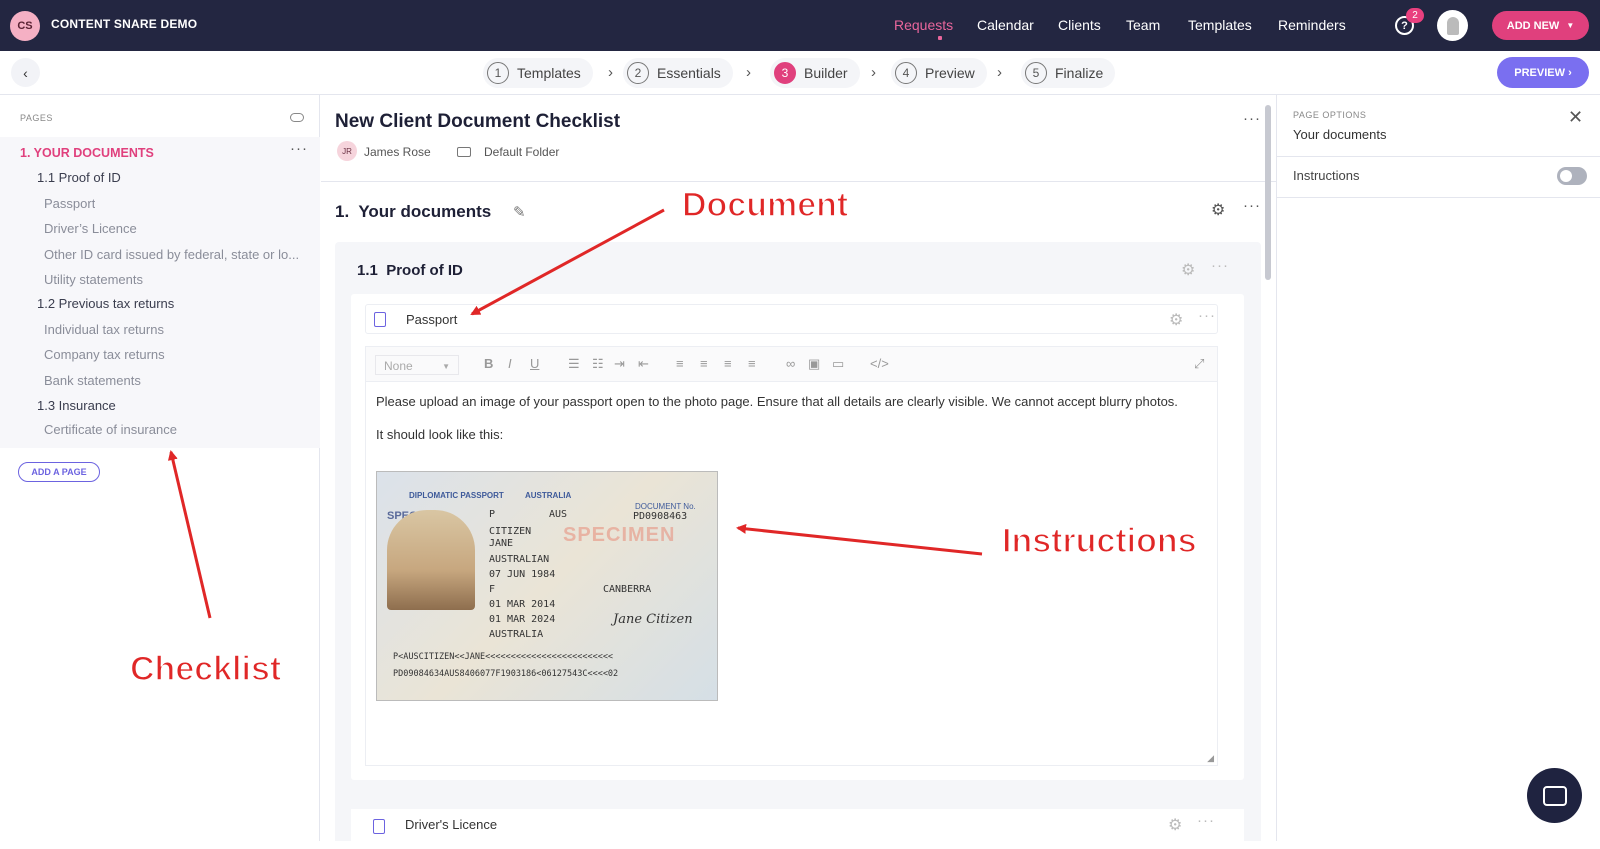 The image size is (1600, 849). I want to click on cloud-sync-icon, so click(297, 117).